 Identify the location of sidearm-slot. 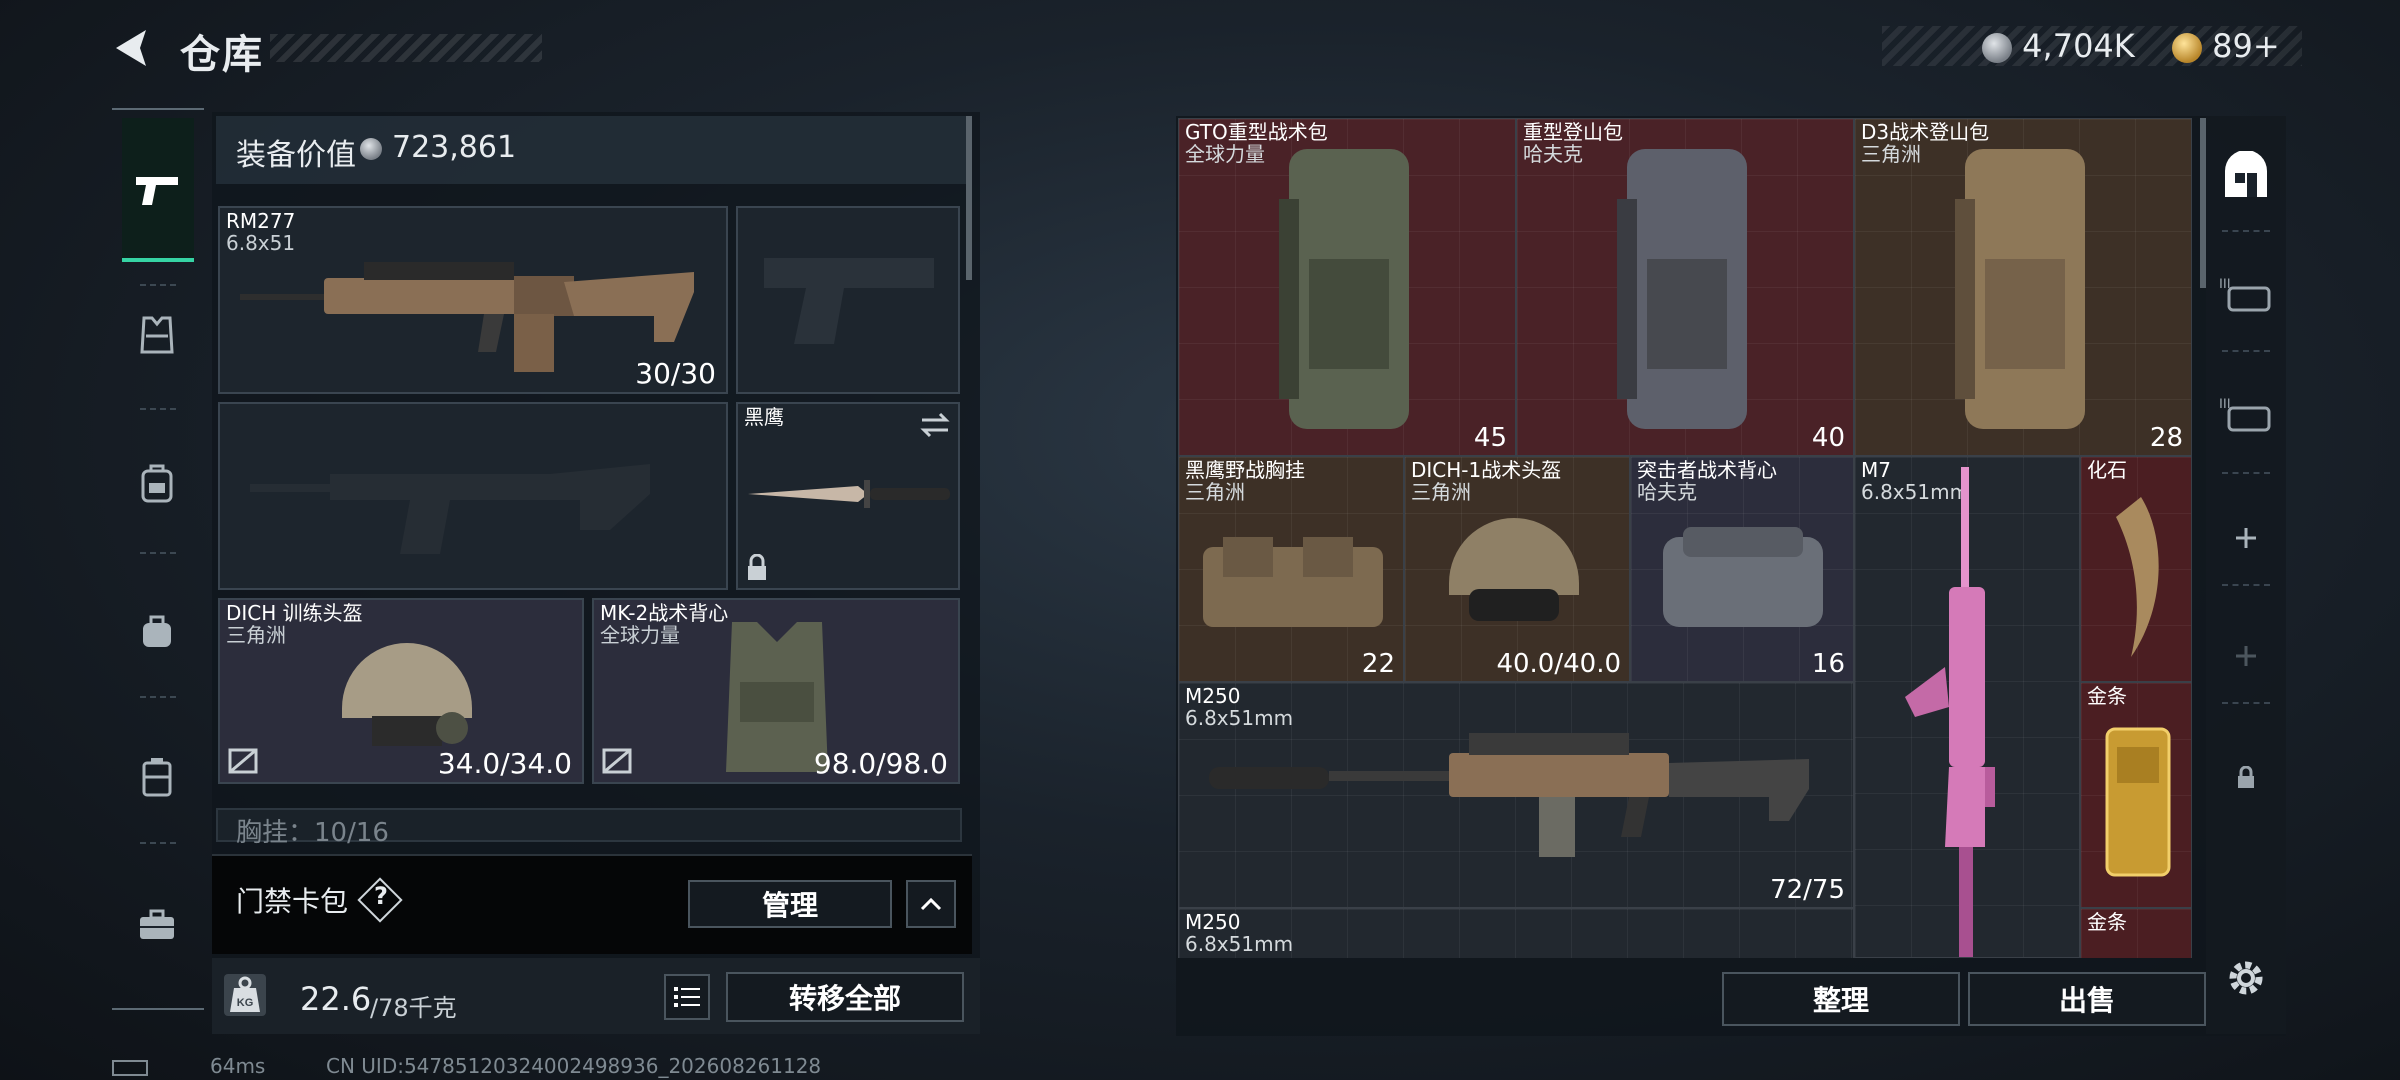
(848, 300).